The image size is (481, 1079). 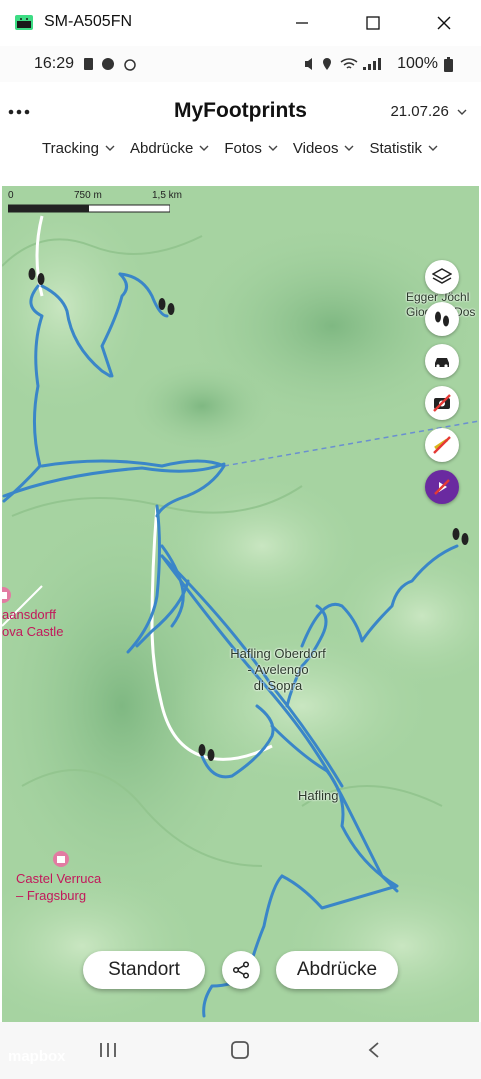 I want to click on no-route-icon, so click(x=442, y=445).